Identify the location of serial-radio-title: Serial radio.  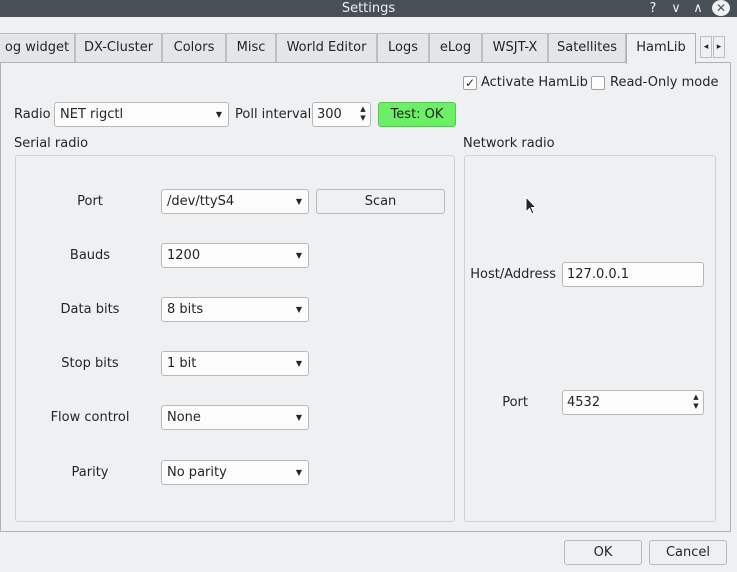
(51, 143).